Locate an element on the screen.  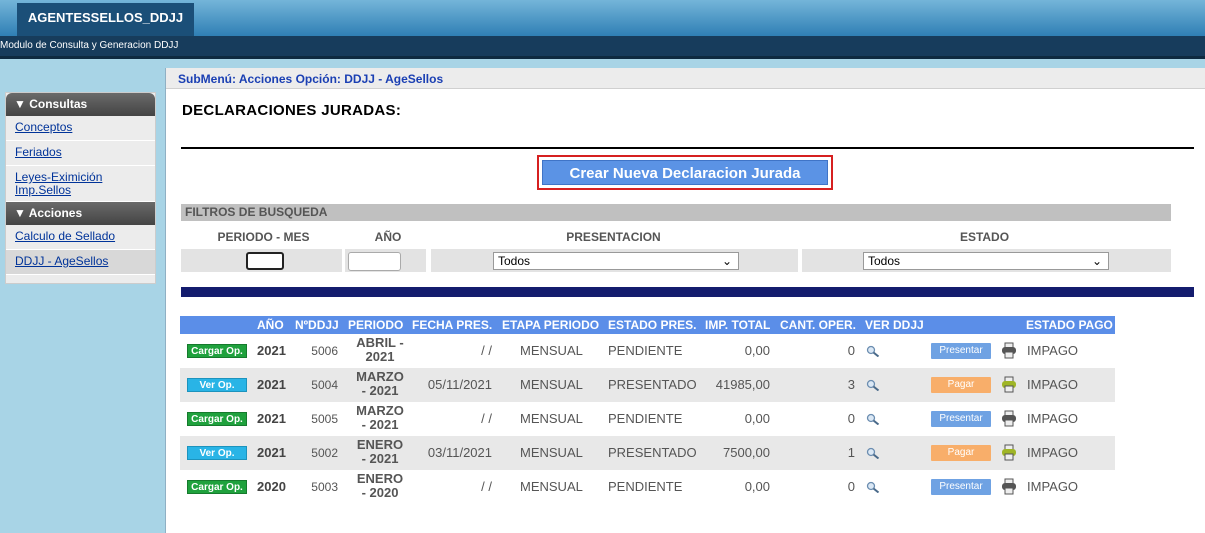
app-tab: AGENTESSELLOS_DDJJ is located at coordinates (105, 19).